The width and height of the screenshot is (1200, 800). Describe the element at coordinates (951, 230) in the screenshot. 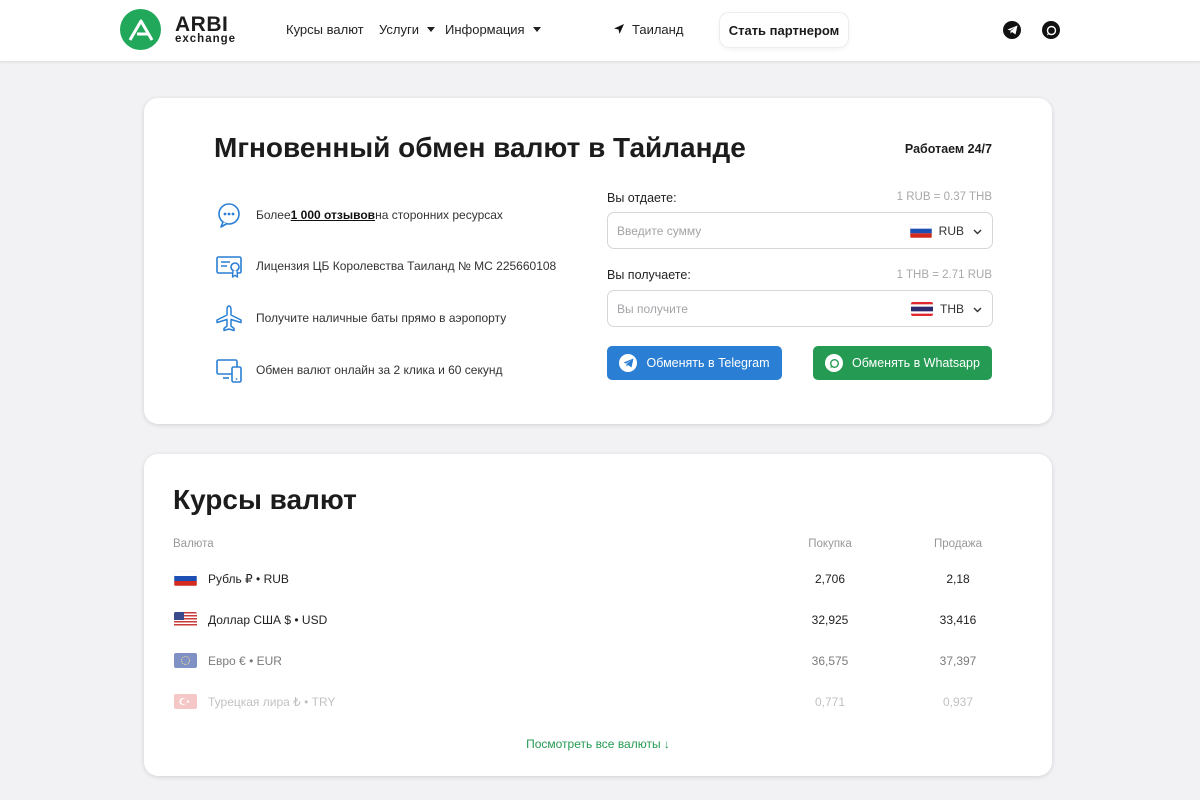

I see `give-currency-code: RUB` at that location.